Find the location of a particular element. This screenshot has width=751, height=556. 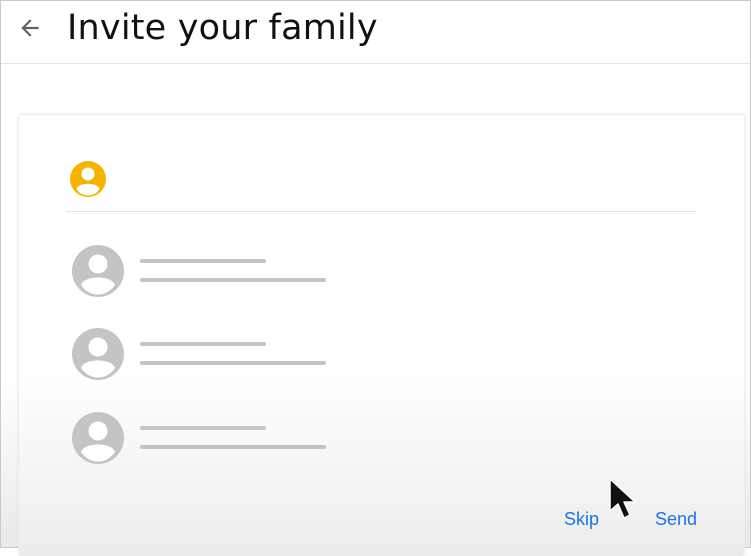

back-button is located at coordinates (30, 28).